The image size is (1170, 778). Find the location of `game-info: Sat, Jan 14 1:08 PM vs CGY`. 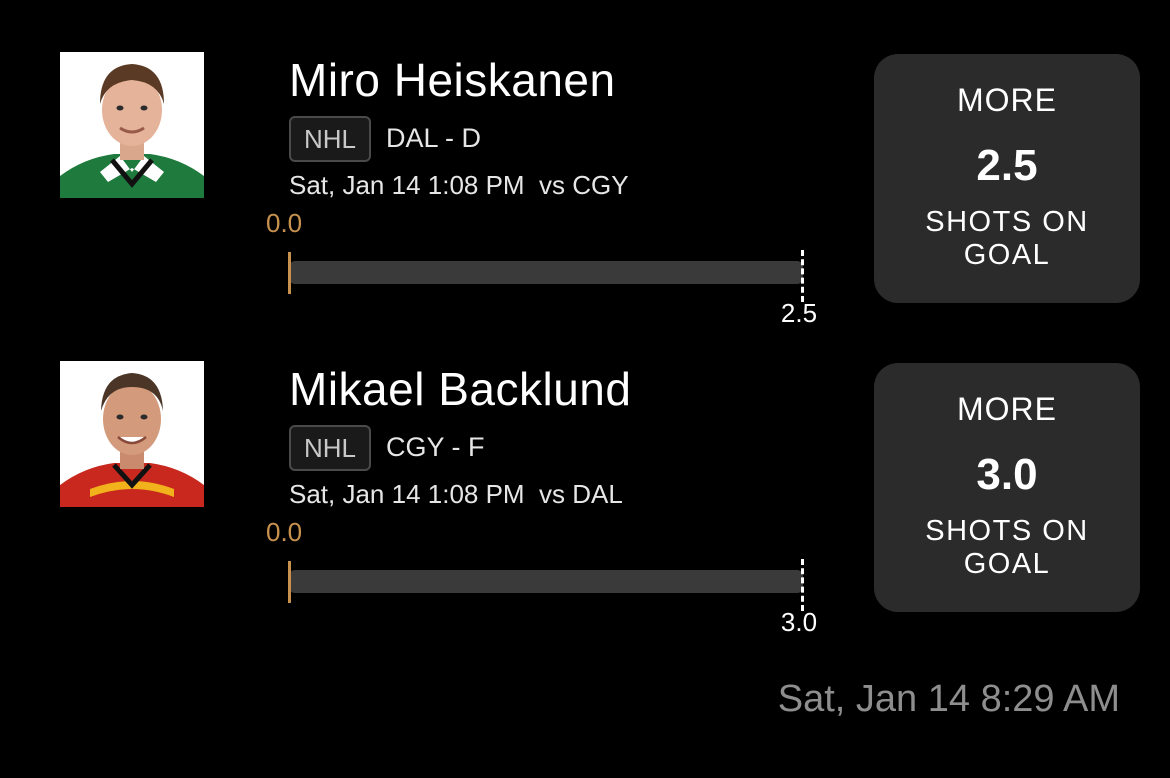

game-info: Sat, Jan 14 1:08 PM vs CGY is located at coordinates (459, 185).